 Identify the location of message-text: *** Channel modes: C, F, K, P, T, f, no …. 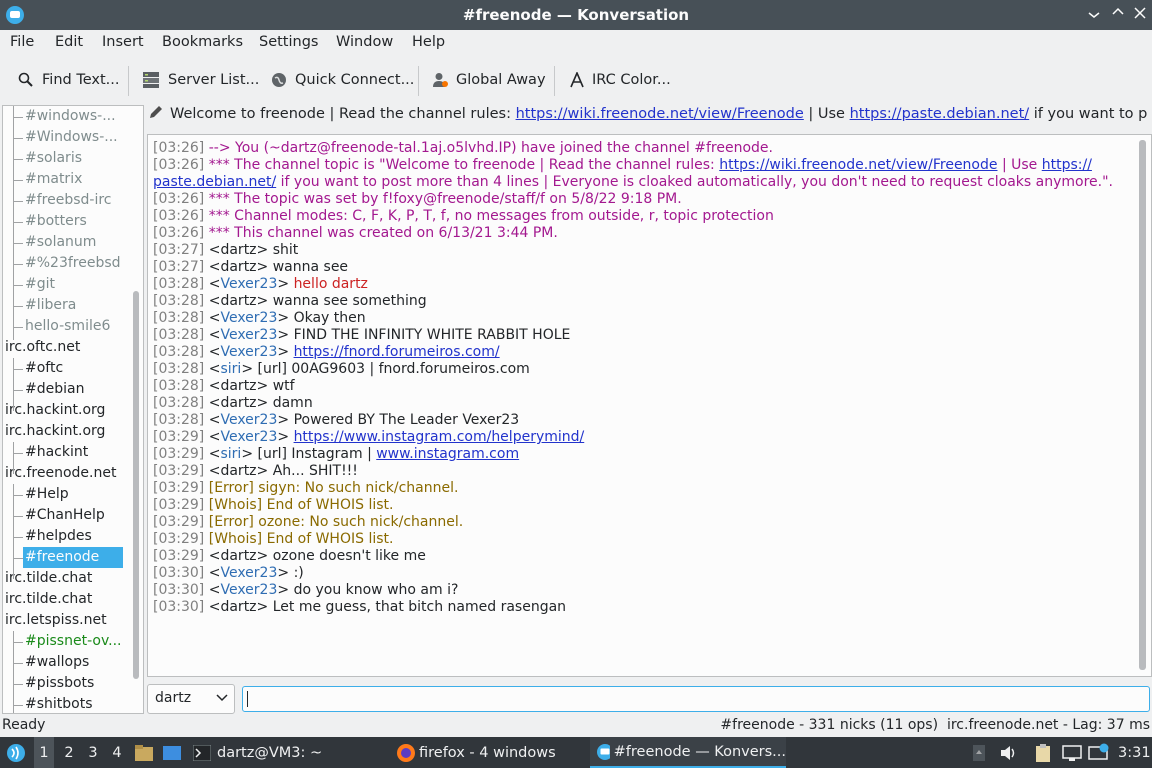
(491, 216).